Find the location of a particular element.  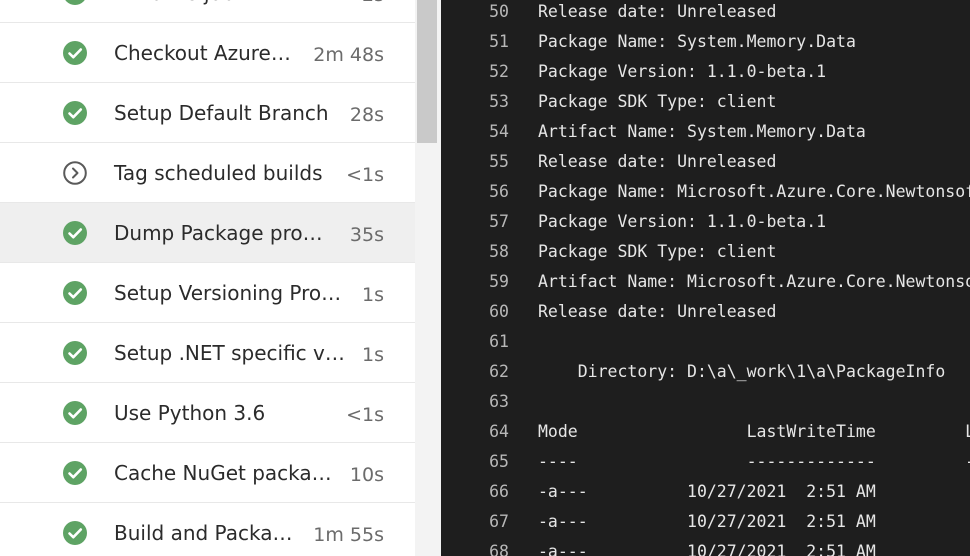

log-line: 68 -a--- 10/27/2021 2:51 AM is located at coordinates (705, 546).